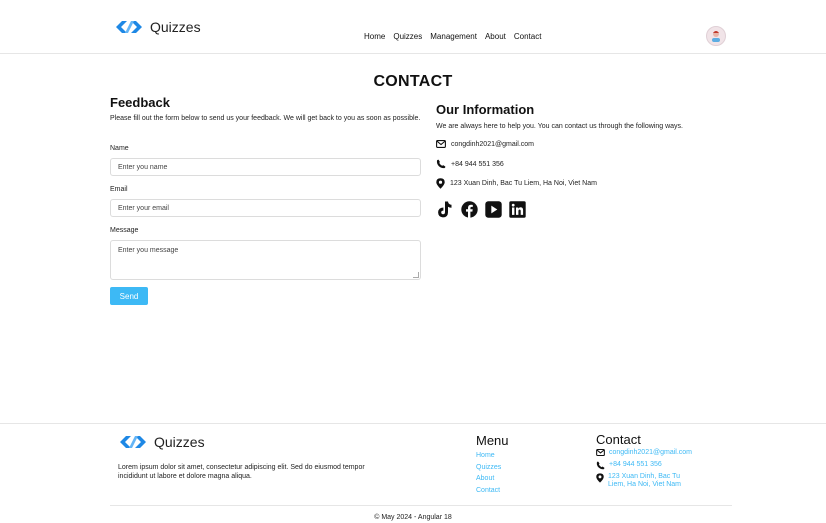 This screenshot has width=826, height=523. I want to click on nav-contact: Contact, so click(528, 36).